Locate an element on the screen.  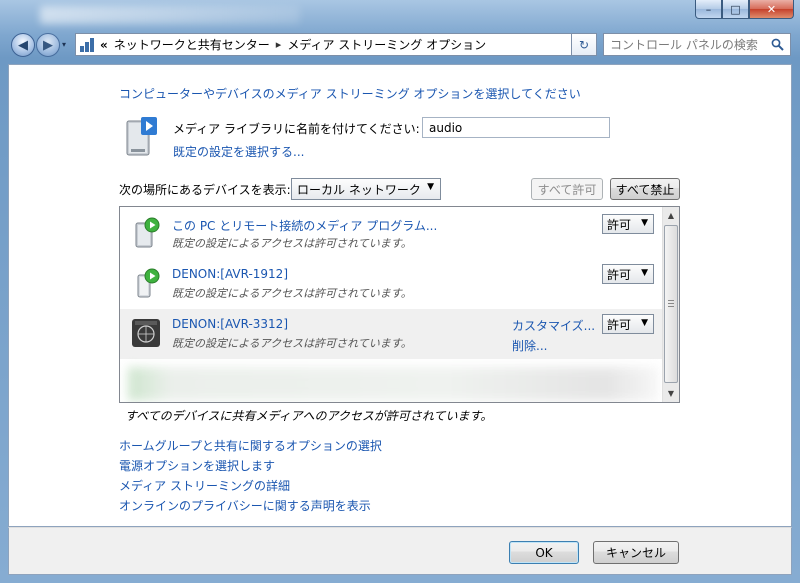
forward-button: ▶ is located at coordinates (48, 45).